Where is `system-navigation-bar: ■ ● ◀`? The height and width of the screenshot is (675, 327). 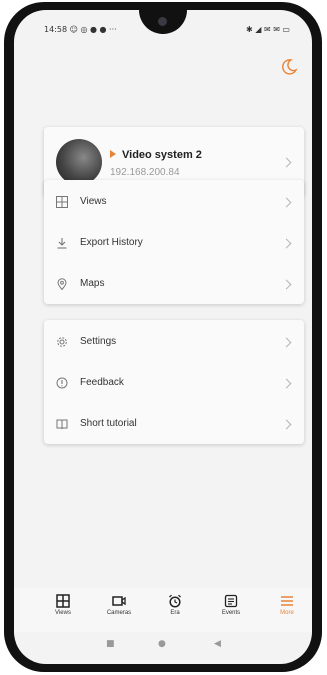 system-navigation-bar: ■ ● ◀ is located at coordinates (163, 645).